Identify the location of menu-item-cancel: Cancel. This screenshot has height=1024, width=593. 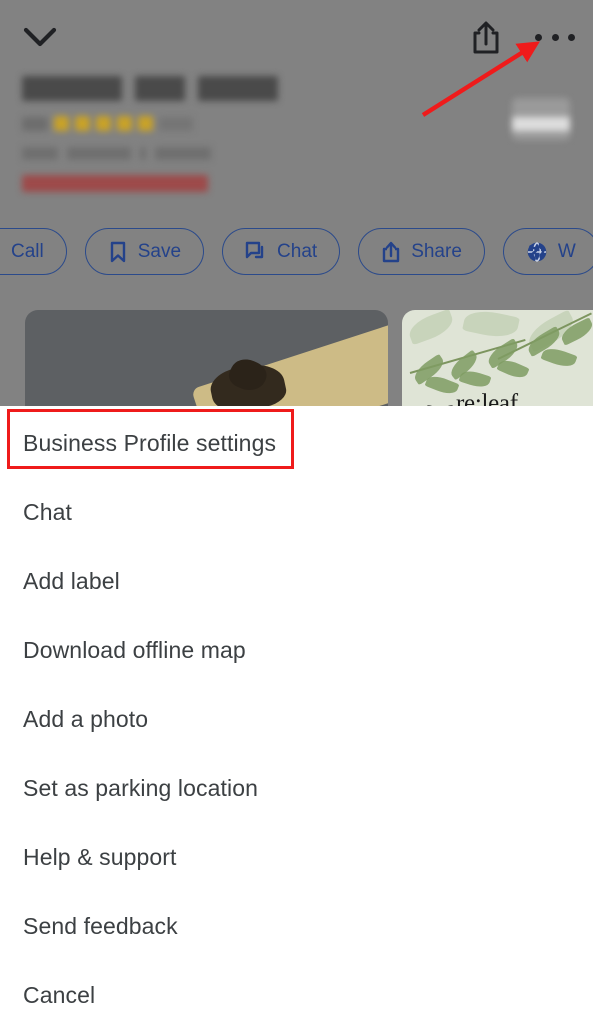
(296, 992).